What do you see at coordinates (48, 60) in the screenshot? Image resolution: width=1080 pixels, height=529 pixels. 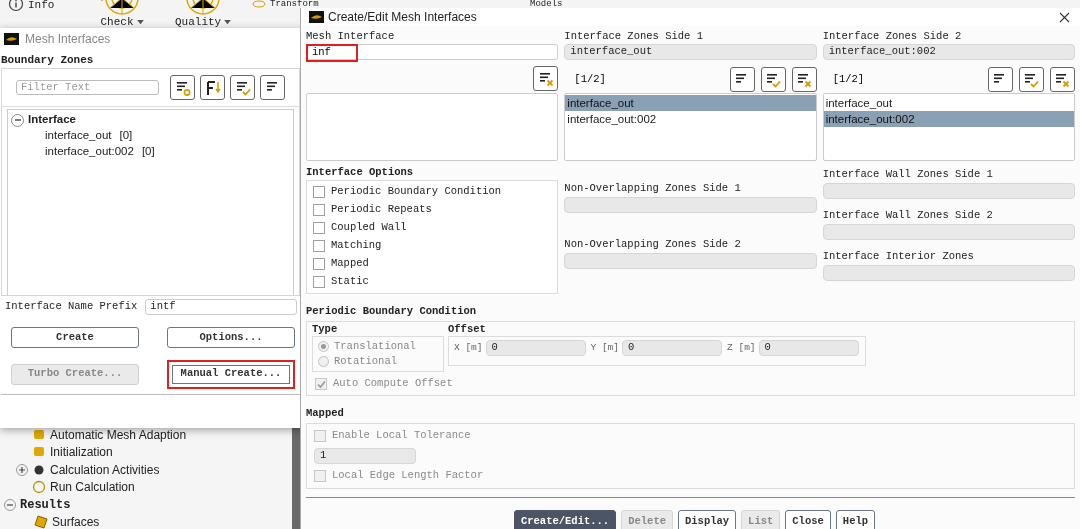 I see `section-title: Boundary Zones` at bounding box center [48, 60].